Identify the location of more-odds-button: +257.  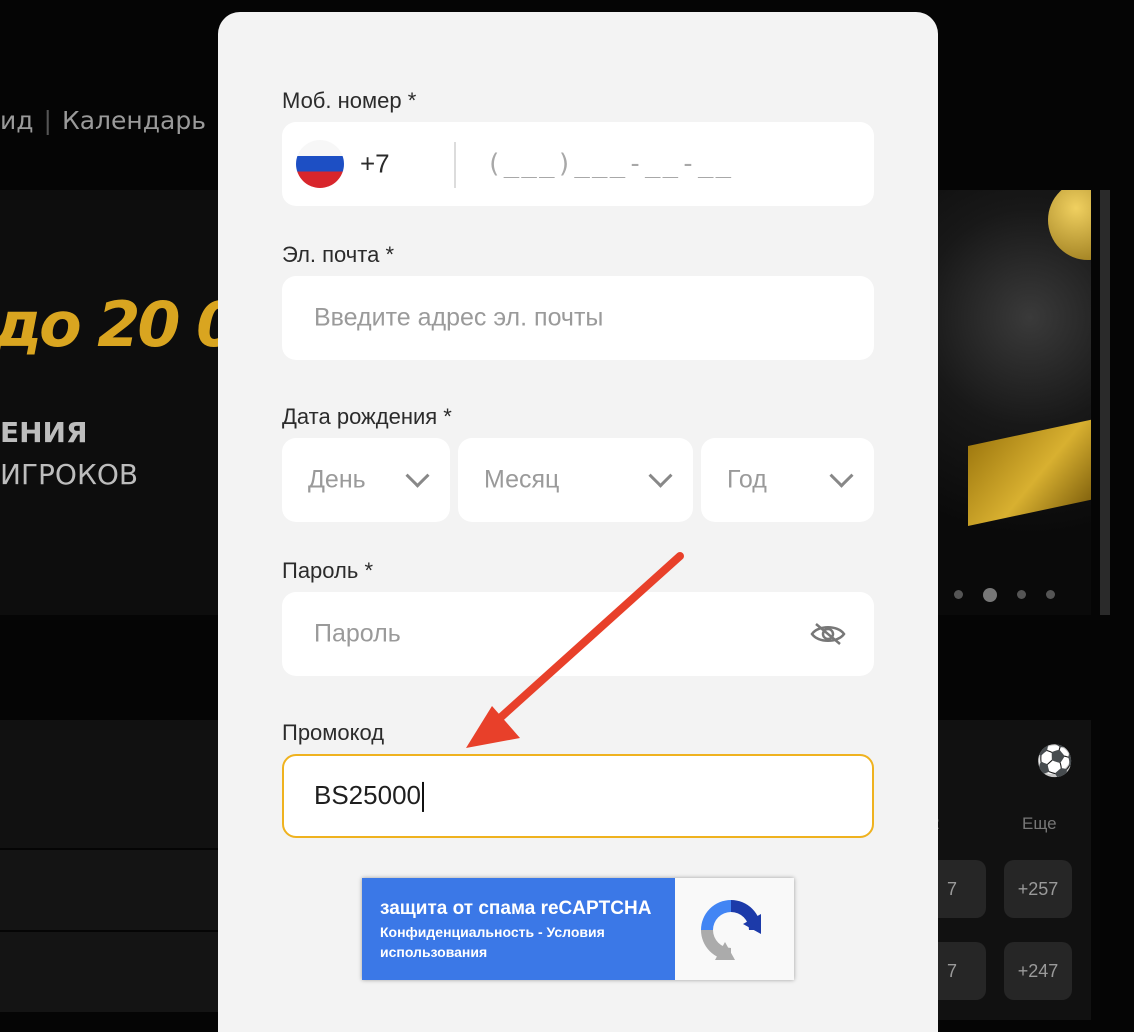
(1038, 889).